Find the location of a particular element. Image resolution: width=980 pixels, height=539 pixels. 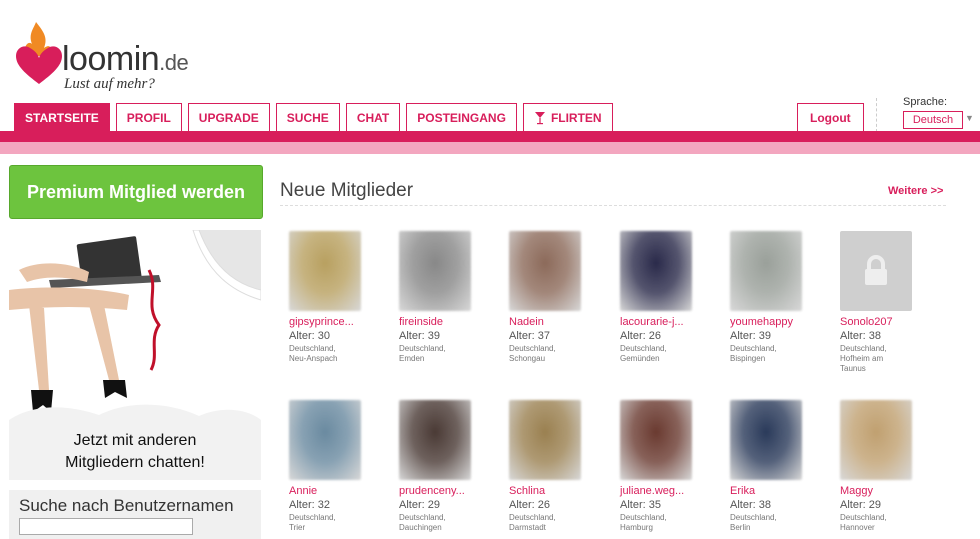

member-location: Deutschland, Dauchingen is located at coordinates (451, 523).